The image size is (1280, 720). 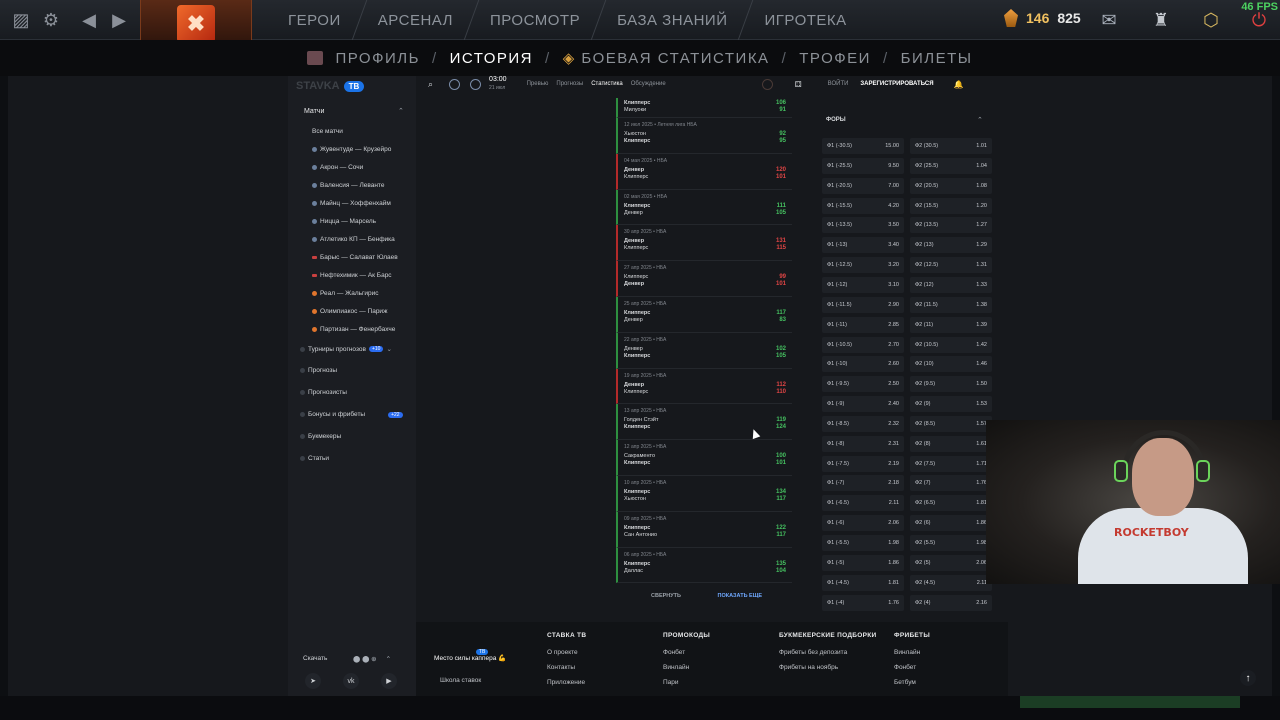 I want to click on sidebar-all-matches: Все матчи, so click(x=327, y=131).